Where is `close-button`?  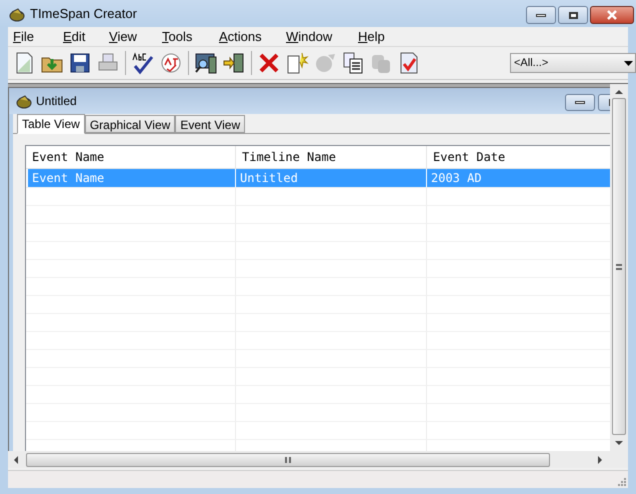 close-button is located at coordinates (612, 15).